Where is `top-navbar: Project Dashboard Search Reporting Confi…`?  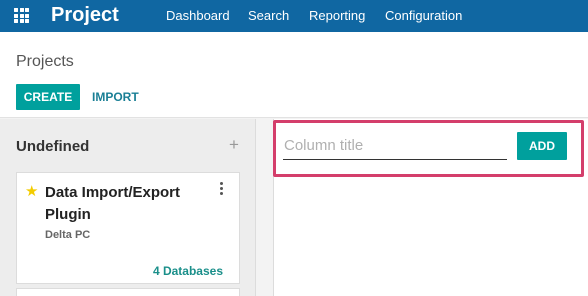 top-navbar: Project Dashboard Search Reporting Confi… is located at coordinates (294, 16).